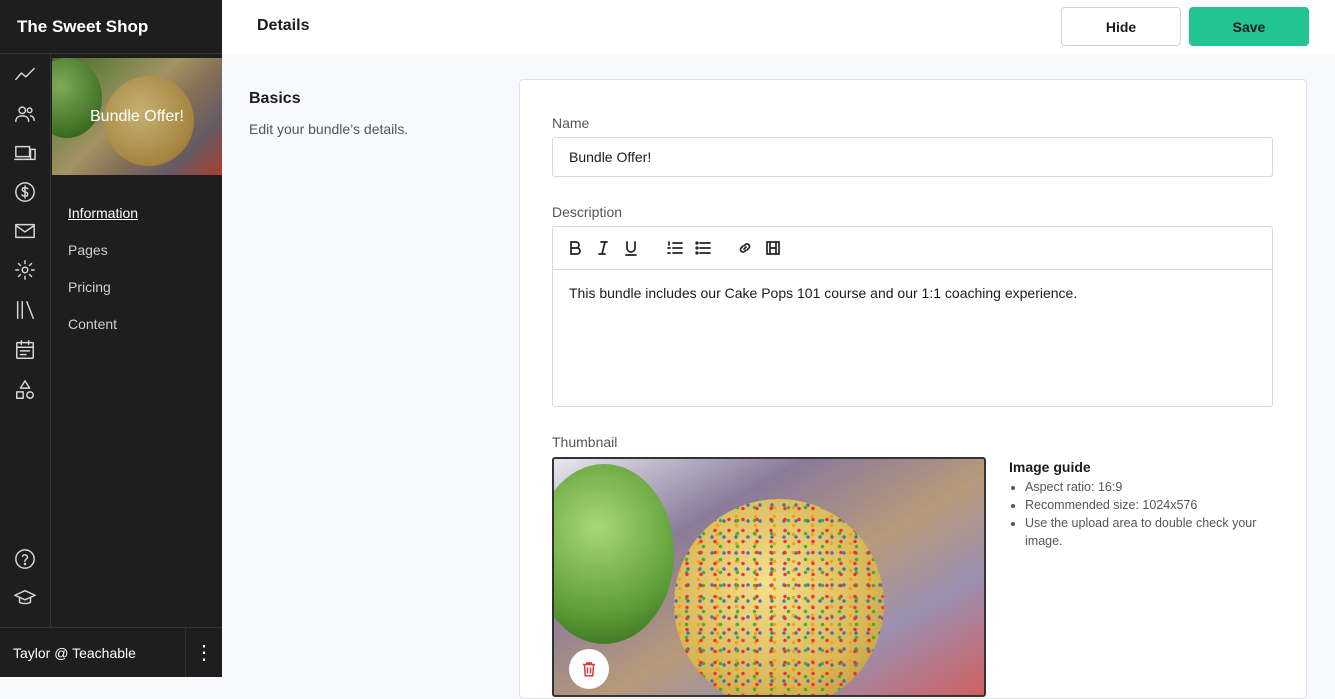 Image resolution: width=1335 pixels, height=699 pixels. Describe the element at coordinates (25, 74) in the screenshot. I see `analytics-icon` at that location.